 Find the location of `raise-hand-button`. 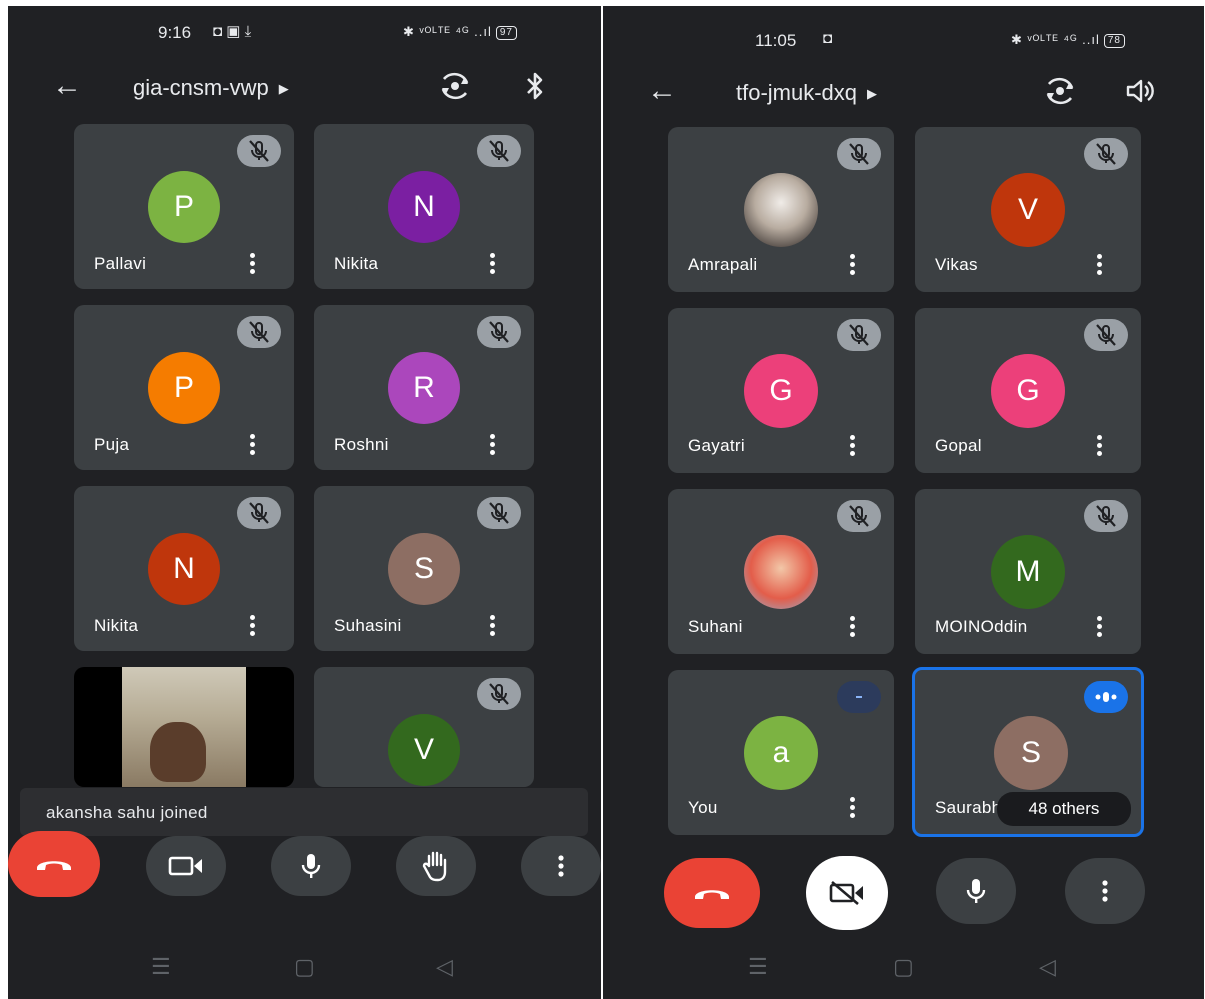

raise-hand-button is located at coordinates (436, 866).